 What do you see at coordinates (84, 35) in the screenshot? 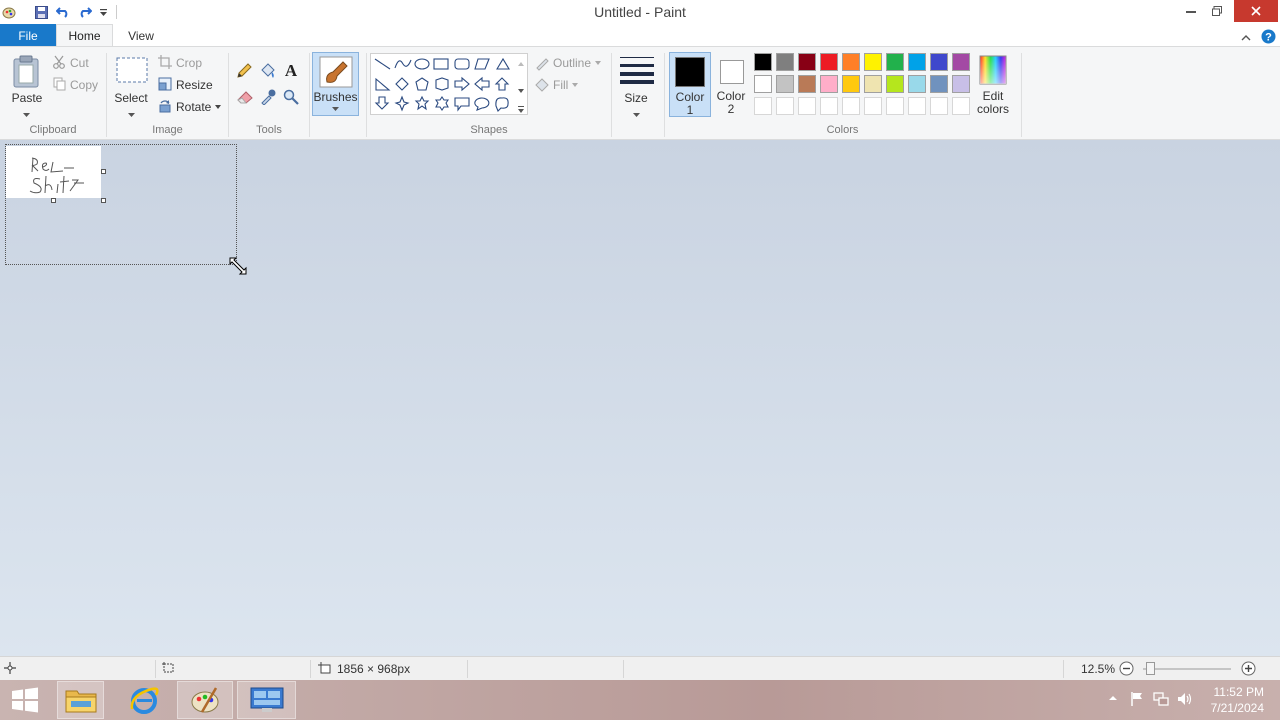
I see `tab-home: Home` at bounding box center [84, 35].